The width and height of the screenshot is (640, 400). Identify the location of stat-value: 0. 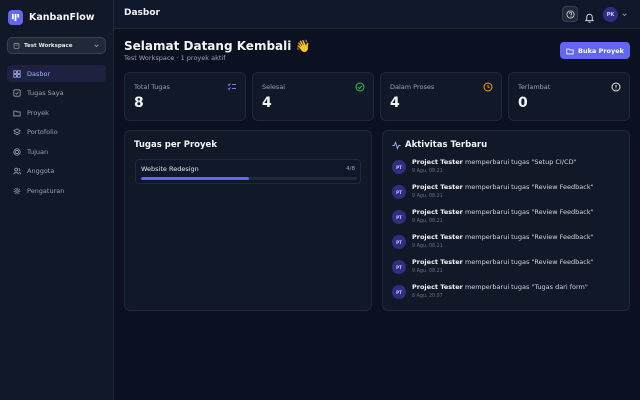
(523, 103).